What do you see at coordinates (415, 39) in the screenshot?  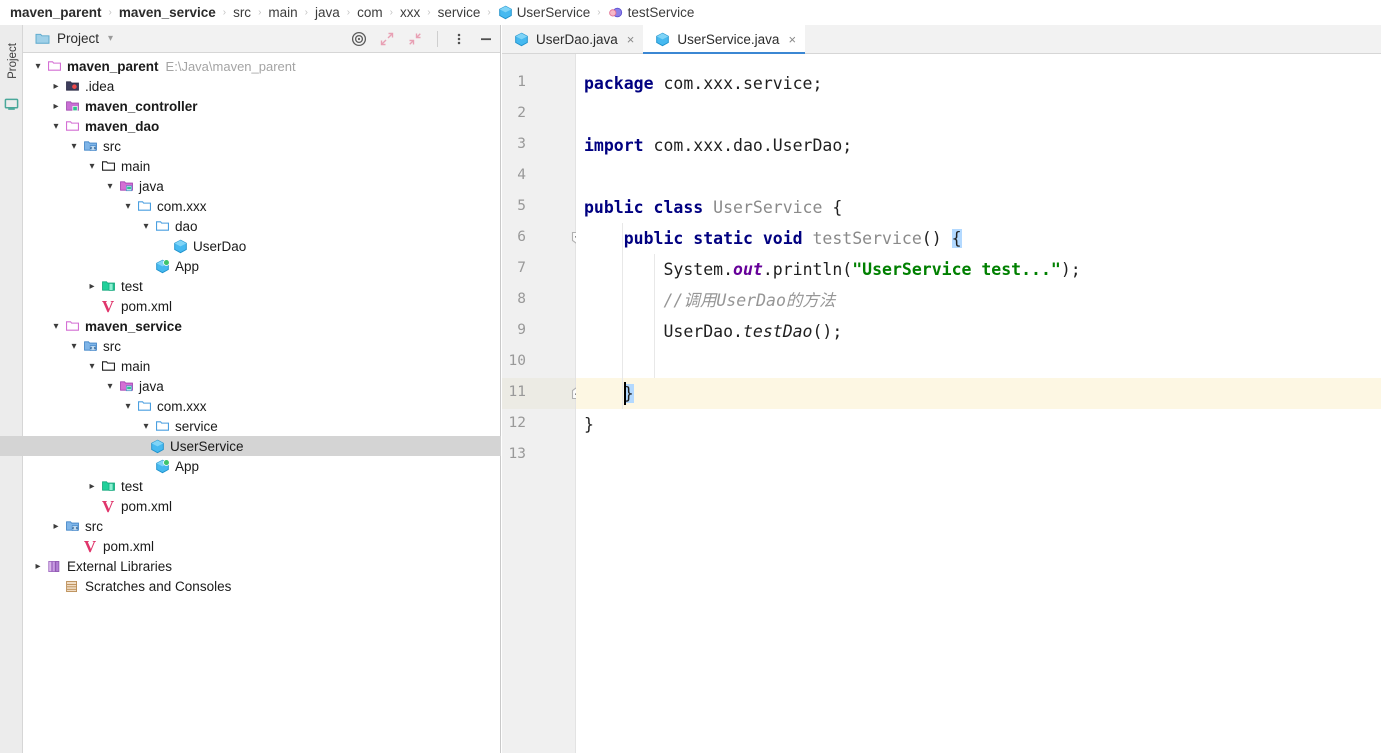 I see `collapse-all-icon` at bounding box center [415, 39].